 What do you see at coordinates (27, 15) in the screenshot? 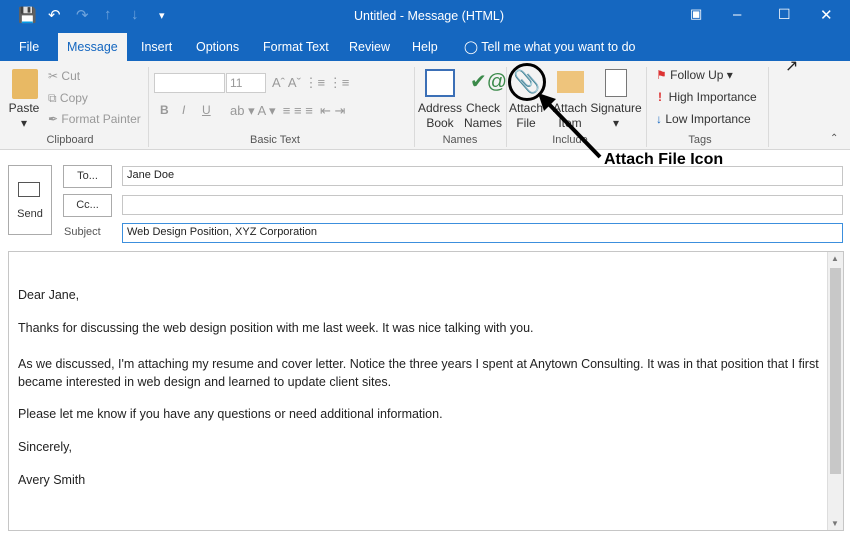
I see `save-icon: 💾` at bounding box center [27, 15].